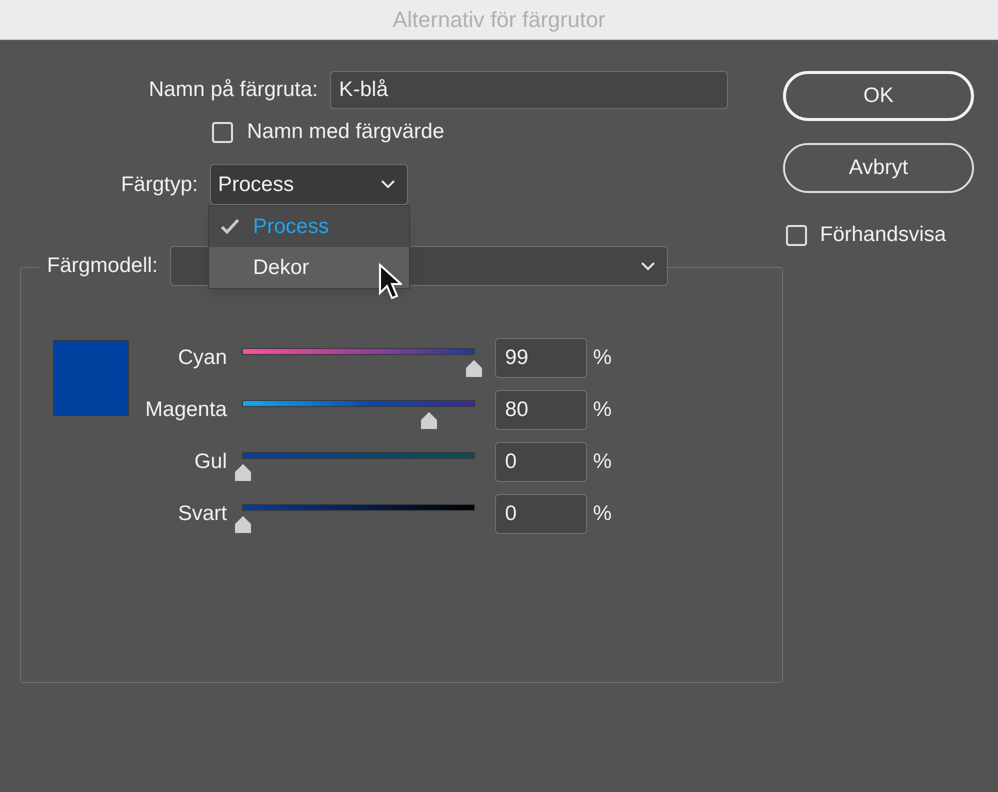 This screenshot has width=998, height=792. What do you see at coordinates (159, 185) in the screenshot?
I see `field-label: Färgtyp:` at bounding box center [159, 185].